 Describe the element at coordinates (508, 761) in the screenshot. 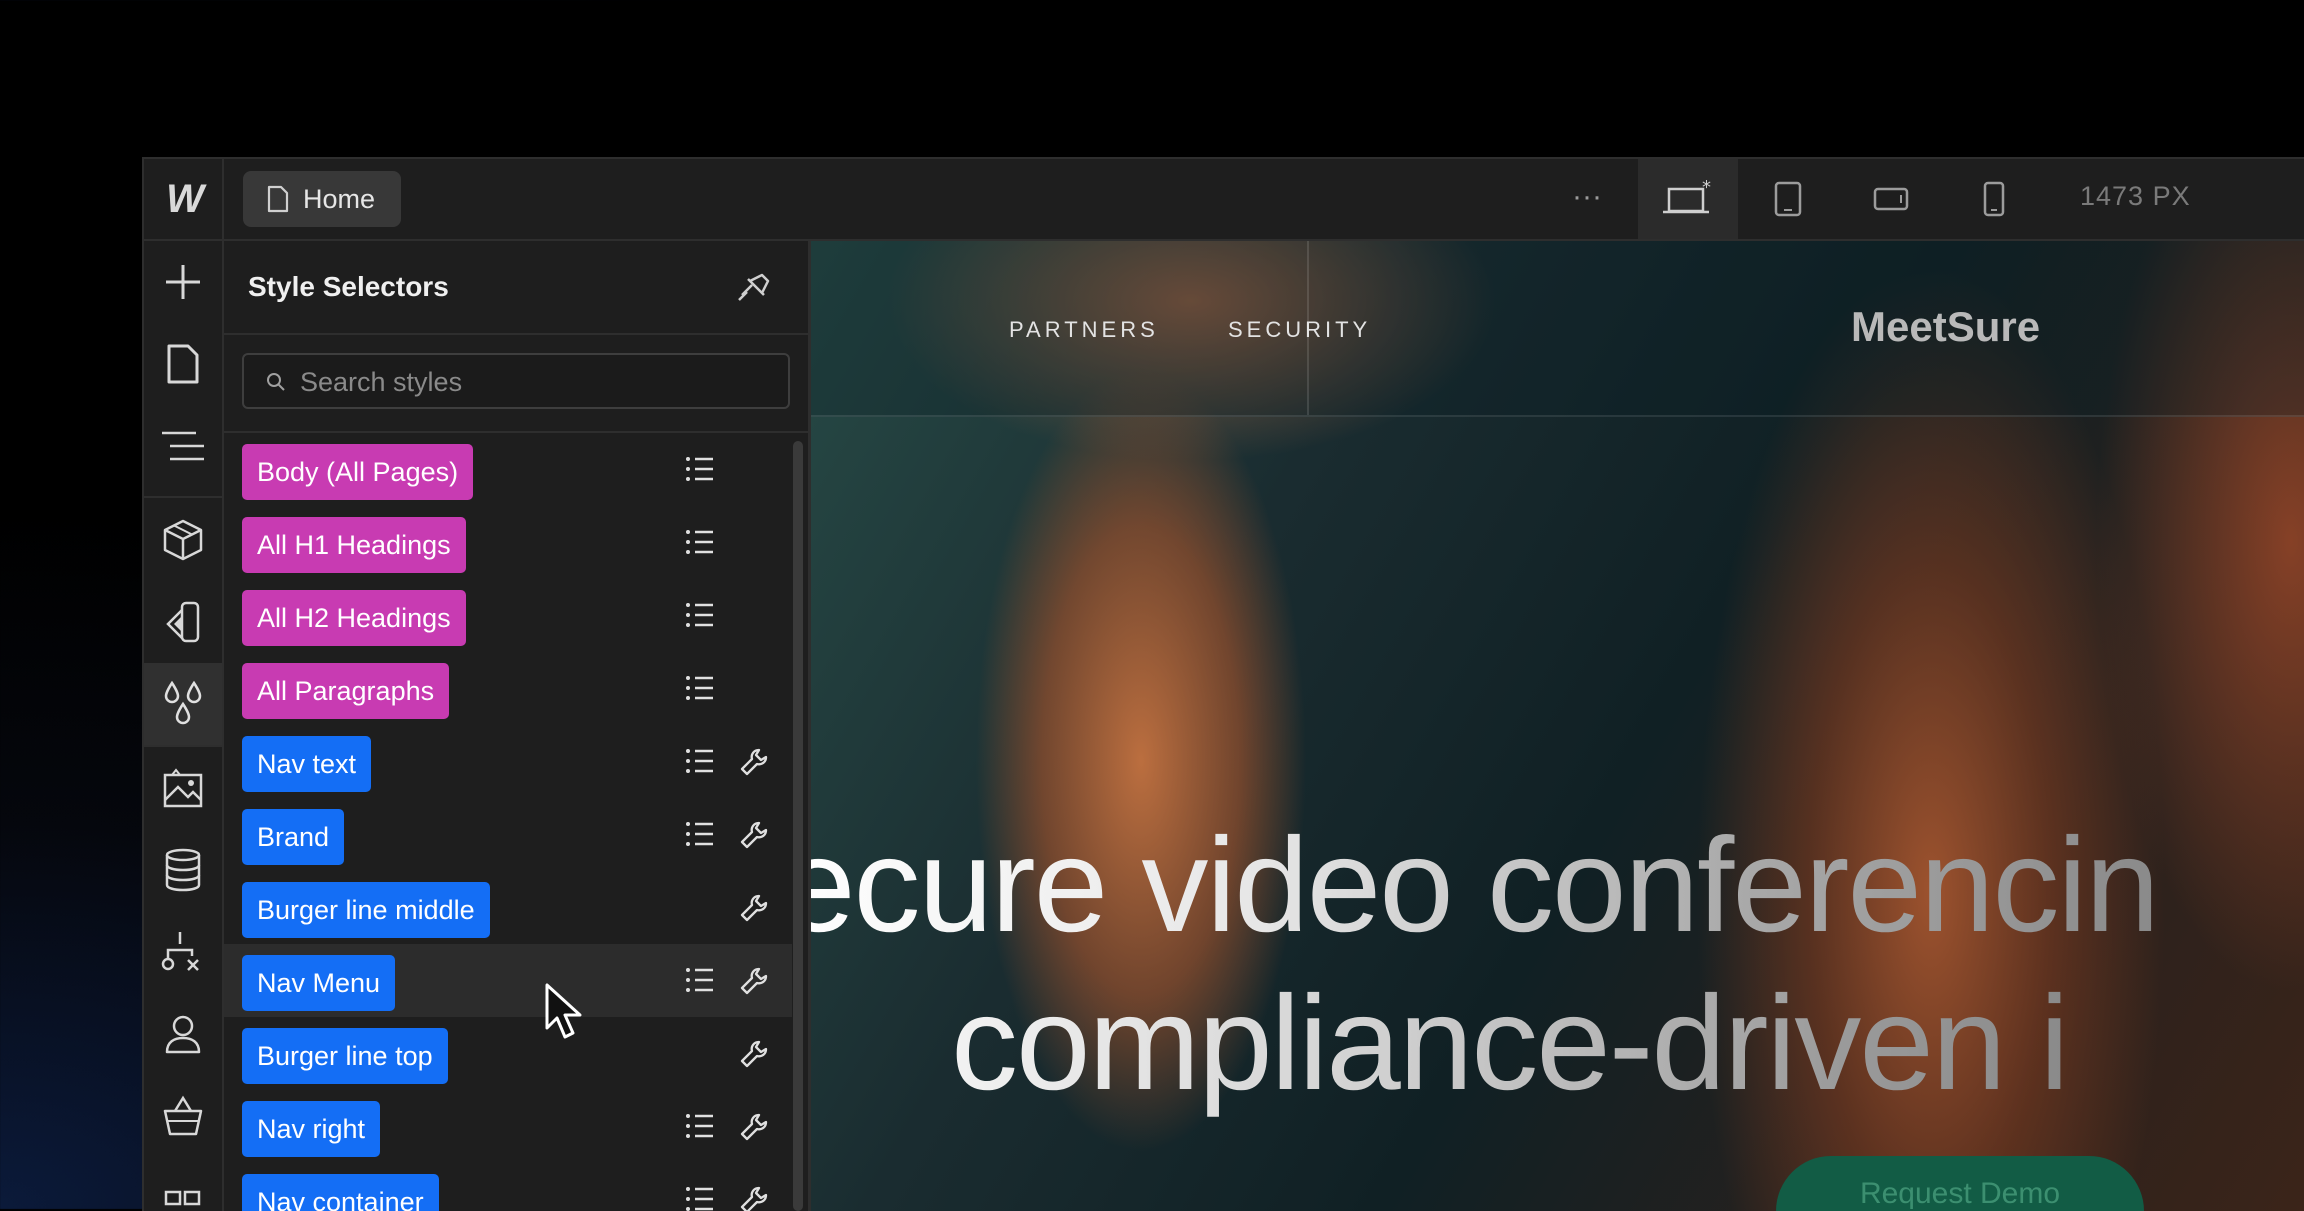

I see `selector-row: Nav text` at that location.